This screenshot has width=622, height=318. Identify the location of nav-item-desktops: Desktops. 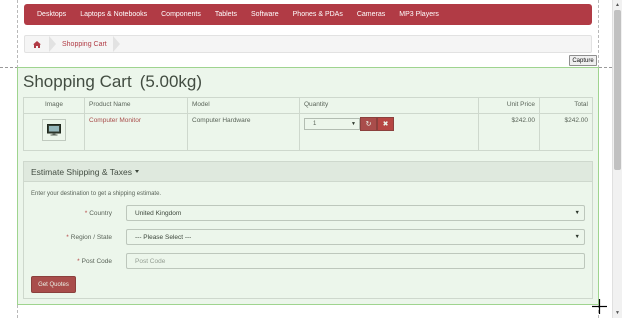
(48, 14).